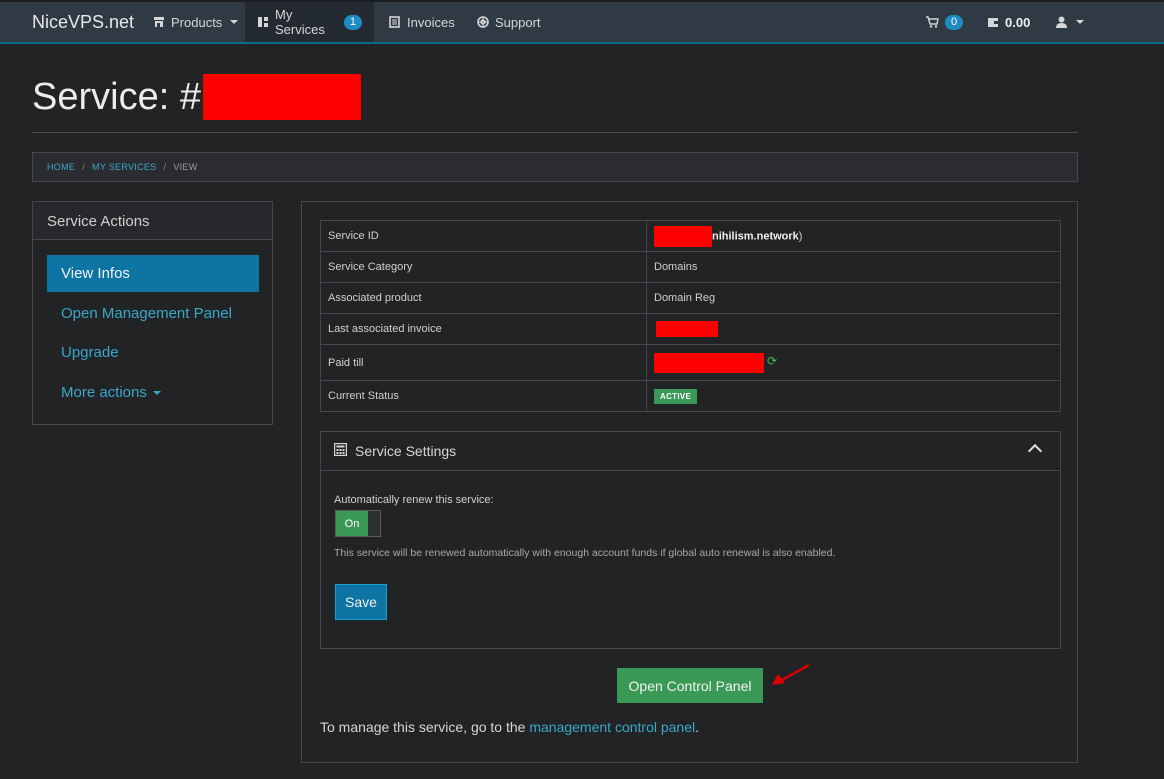  What do you see at coordinates (676, 396) in the screenshot?
I see `status-badge: ACTIVE` at bounding box center [676, 396].